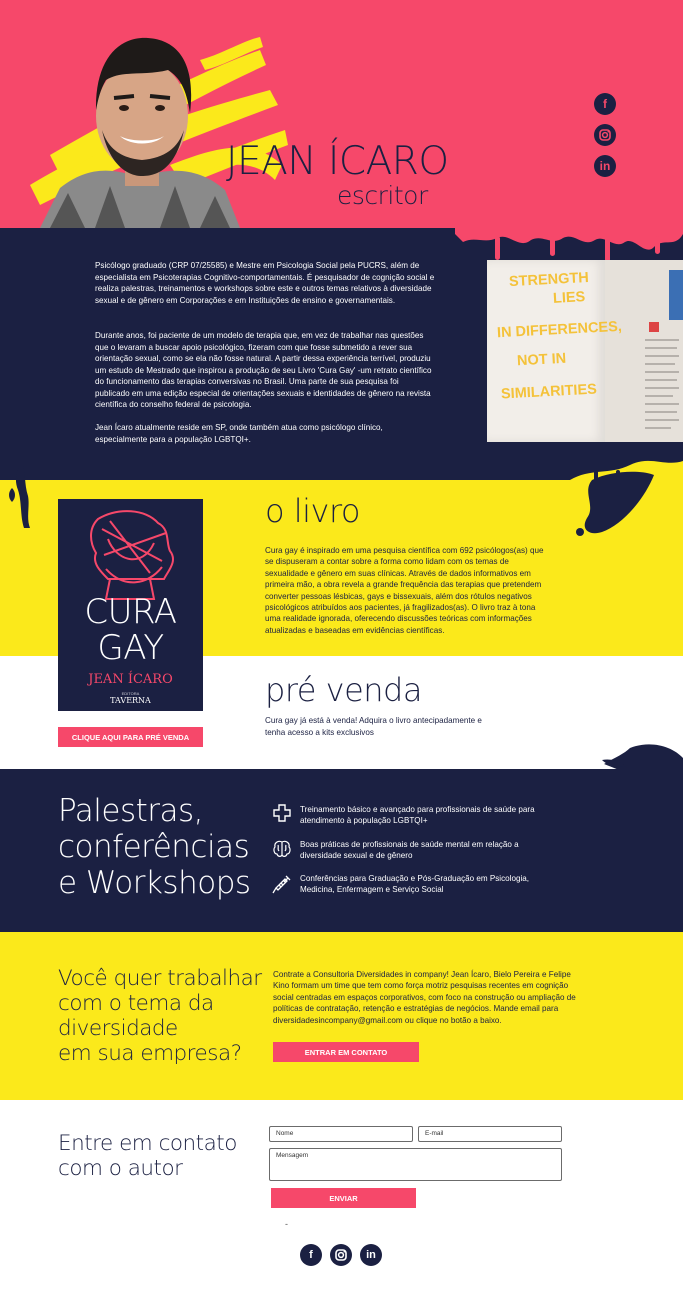 This screenshot has height=1293, width=683. Describe the element at coordinates (337, 161) in the screenshot. I see `author-name: JEAN ÍCARO` at that location.